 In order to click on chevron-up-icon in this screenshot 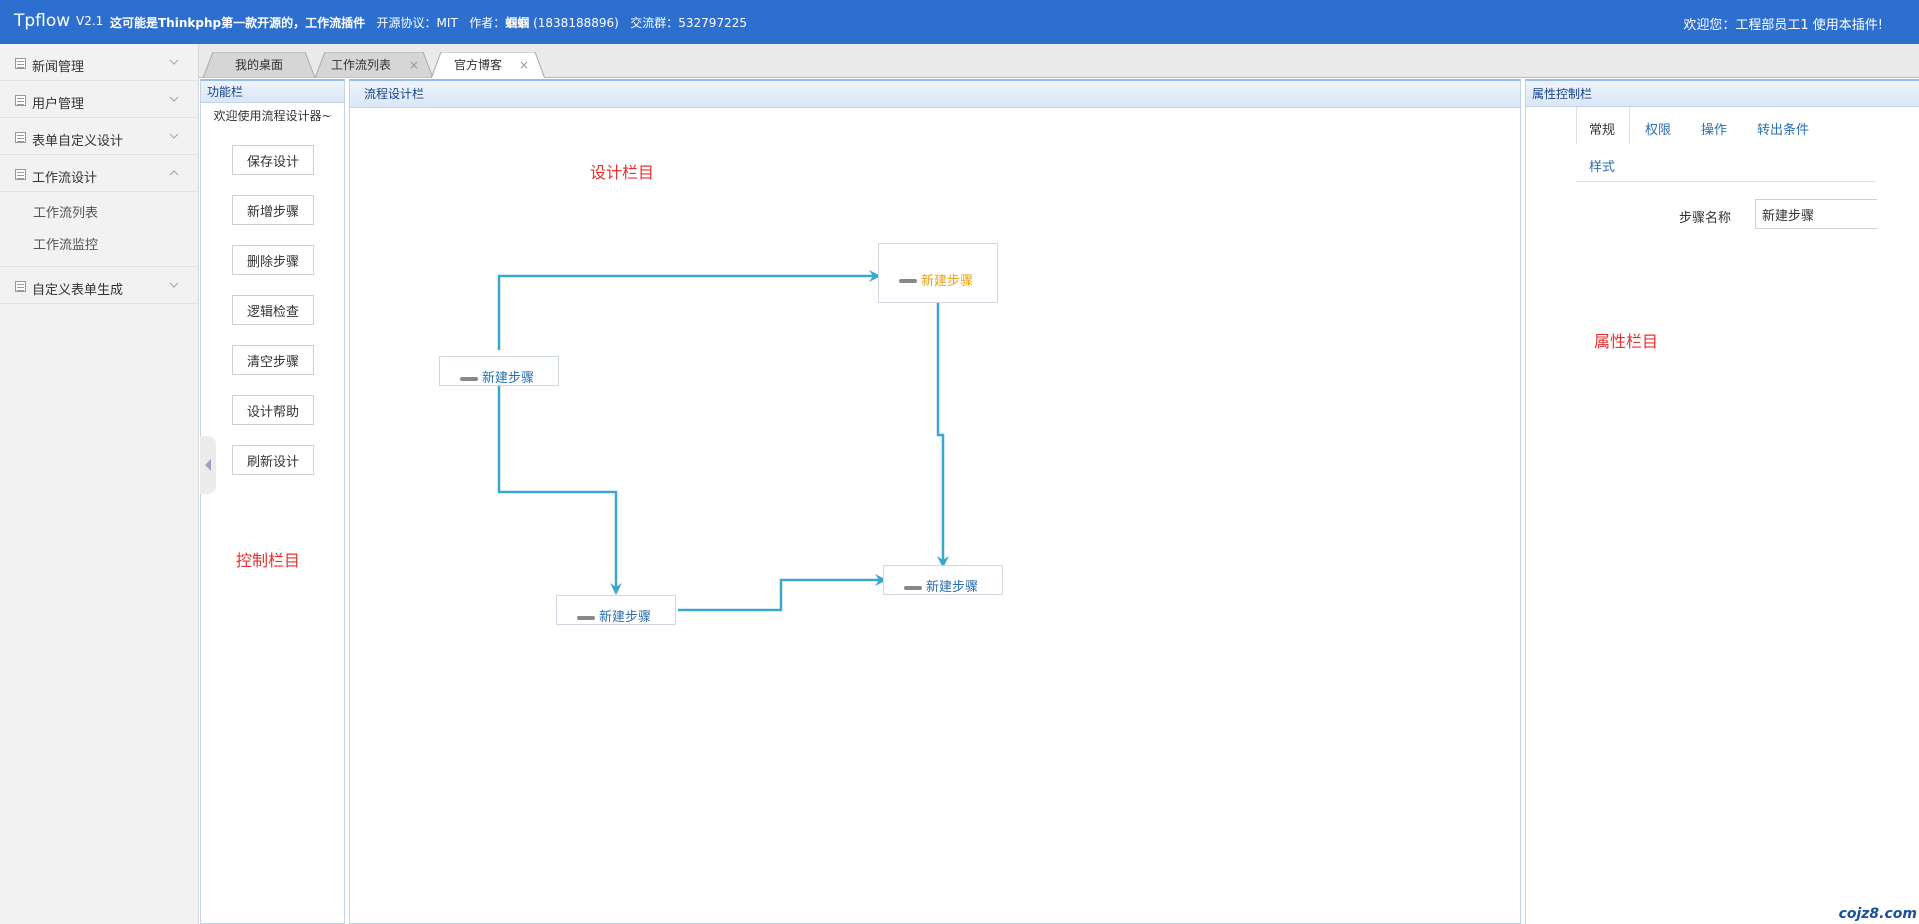, I will do `click(174, 173)`.